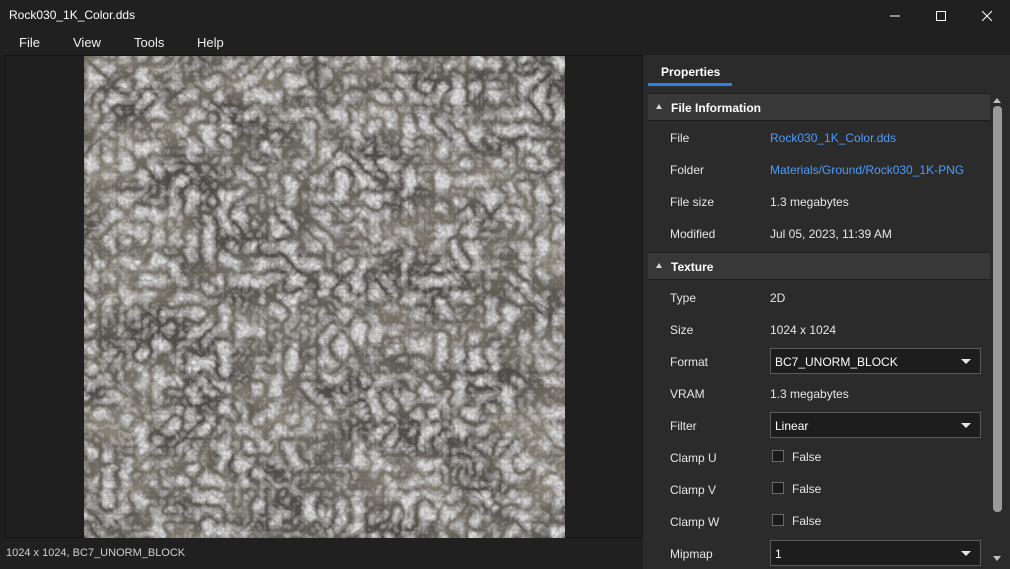 The height and width of the screenshot is (569, 1010). What do you see at coordinates (695, 522) in the screenshot?
I see `prop-label-clamp-w: Clamp W` at bounding box center [695, 522].